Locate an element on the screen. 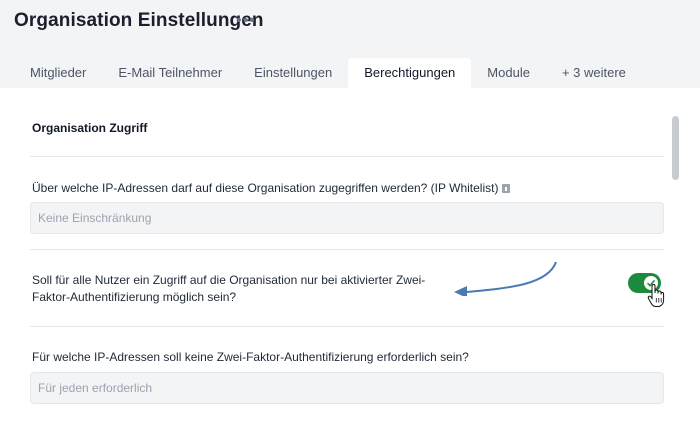  page-header: Organisation Einstellungen ••• is located at coordinates (350, 29).